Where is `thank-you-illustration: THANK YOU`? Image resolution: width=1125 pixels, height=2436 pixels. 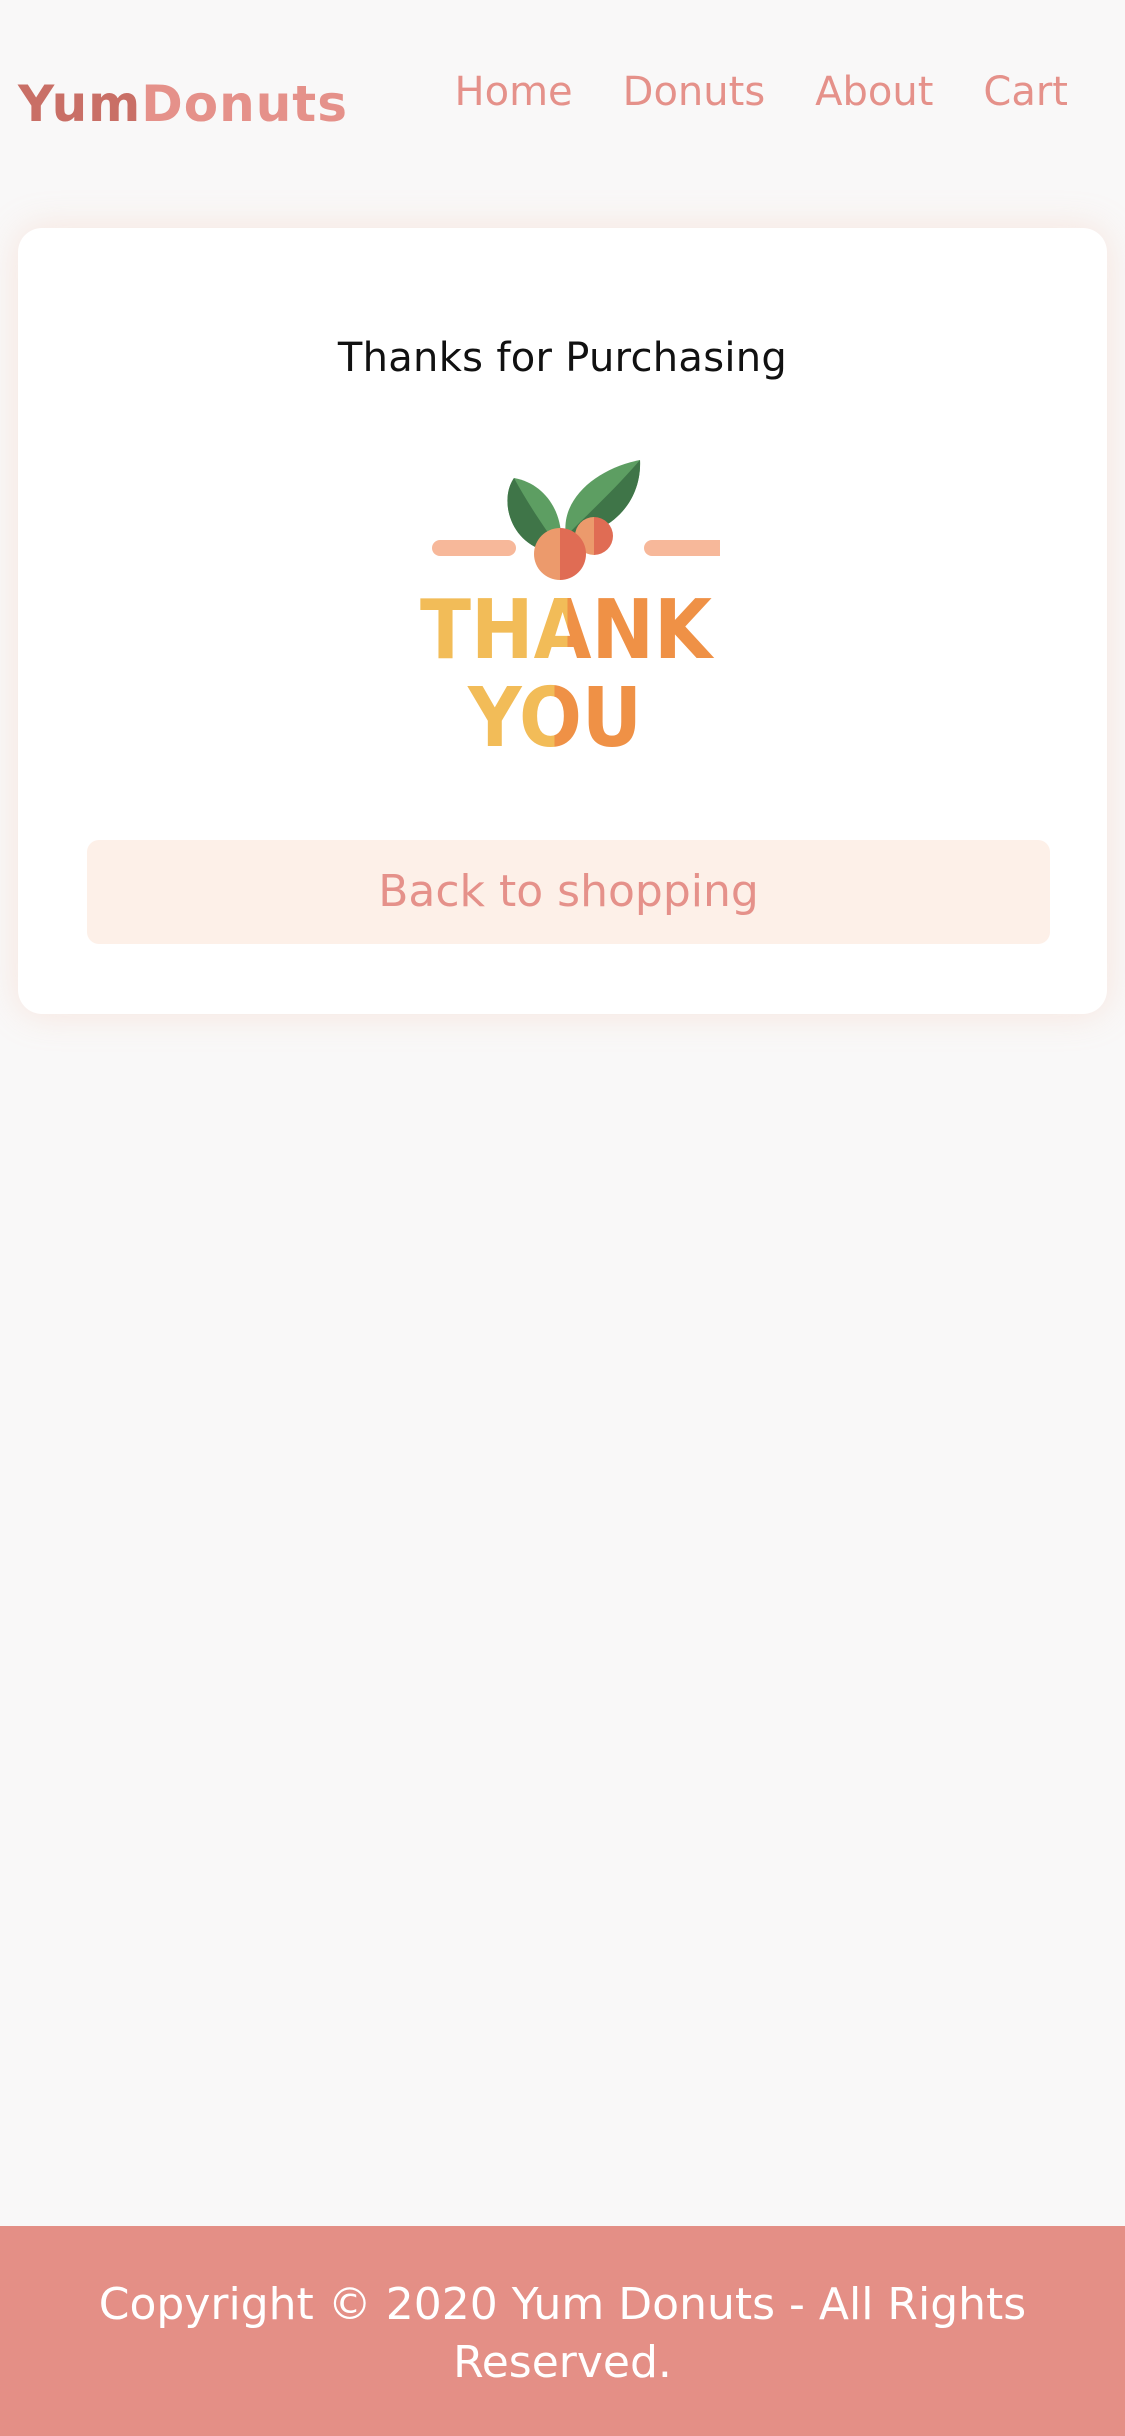
thank-you-illustration: THANK YOU is located at coordinates (570, 609).